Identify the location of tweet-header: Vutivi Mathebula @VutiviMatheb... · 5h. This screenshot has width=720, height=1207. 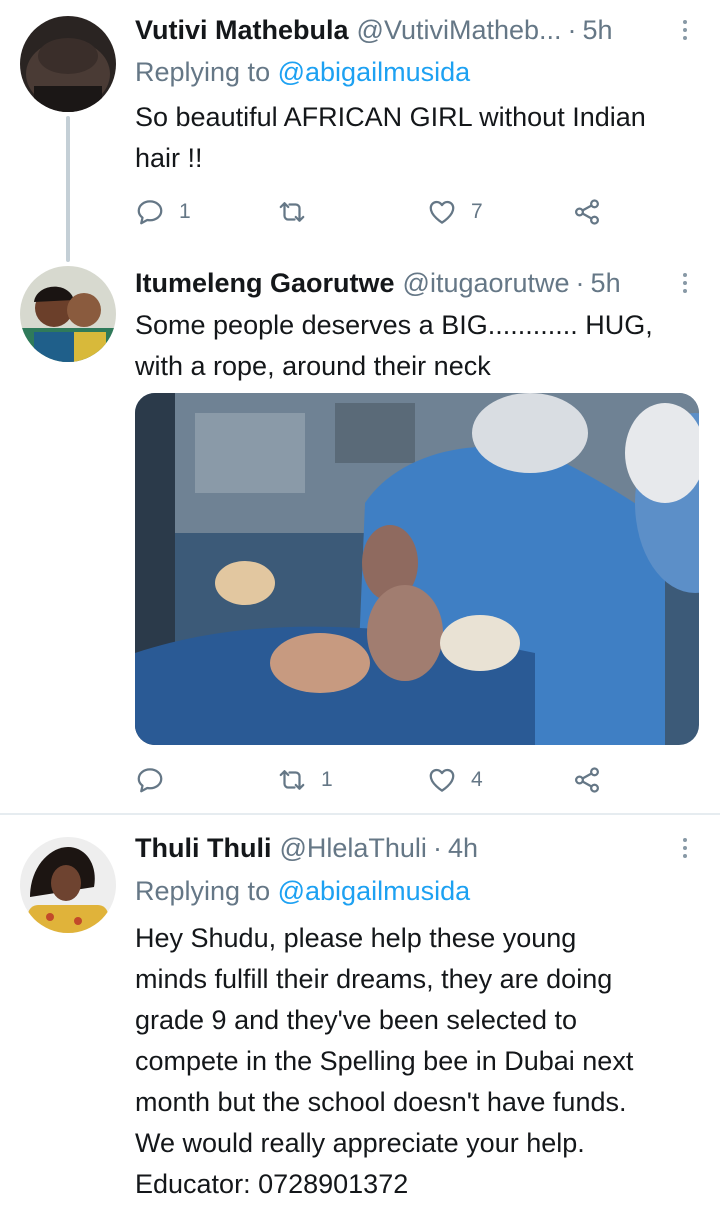
(407, 30).